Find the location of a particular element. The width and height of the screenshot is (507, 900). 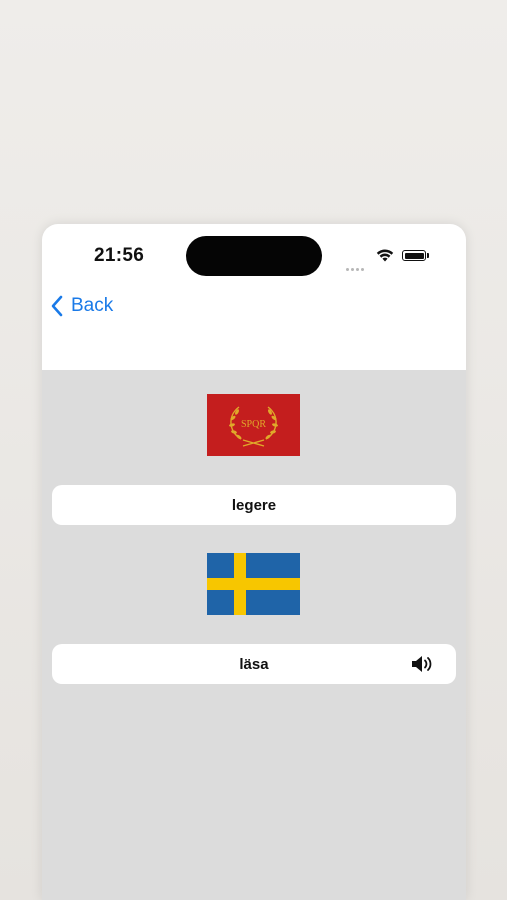

back-button: Back is located at coordinates (81, 306).